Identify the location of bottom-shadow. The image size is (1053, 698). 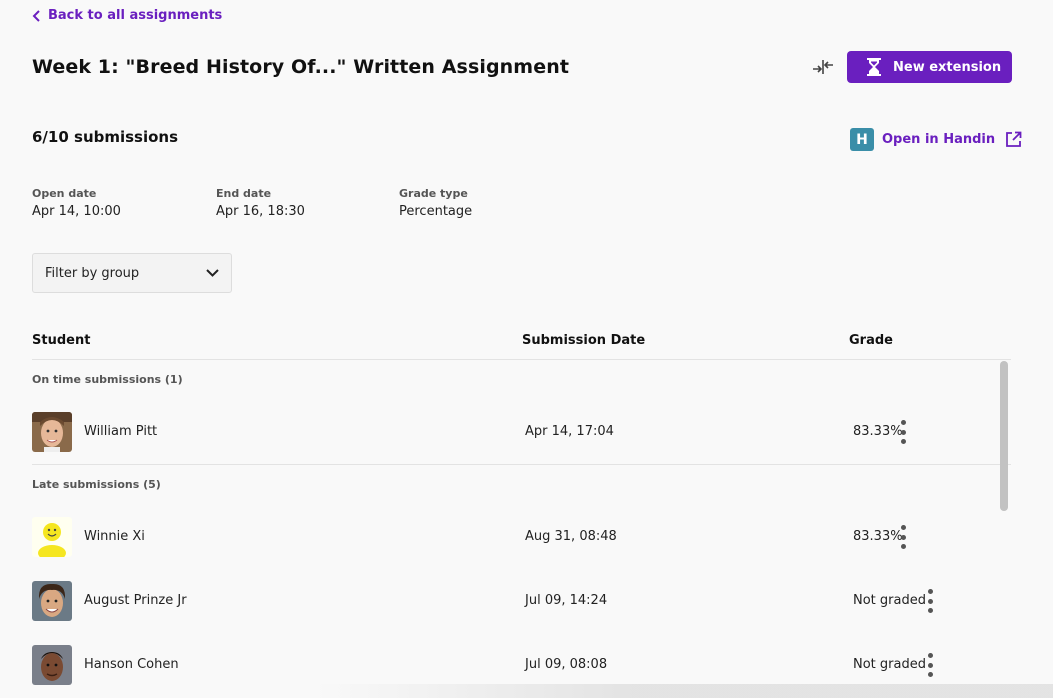
(526, 691).